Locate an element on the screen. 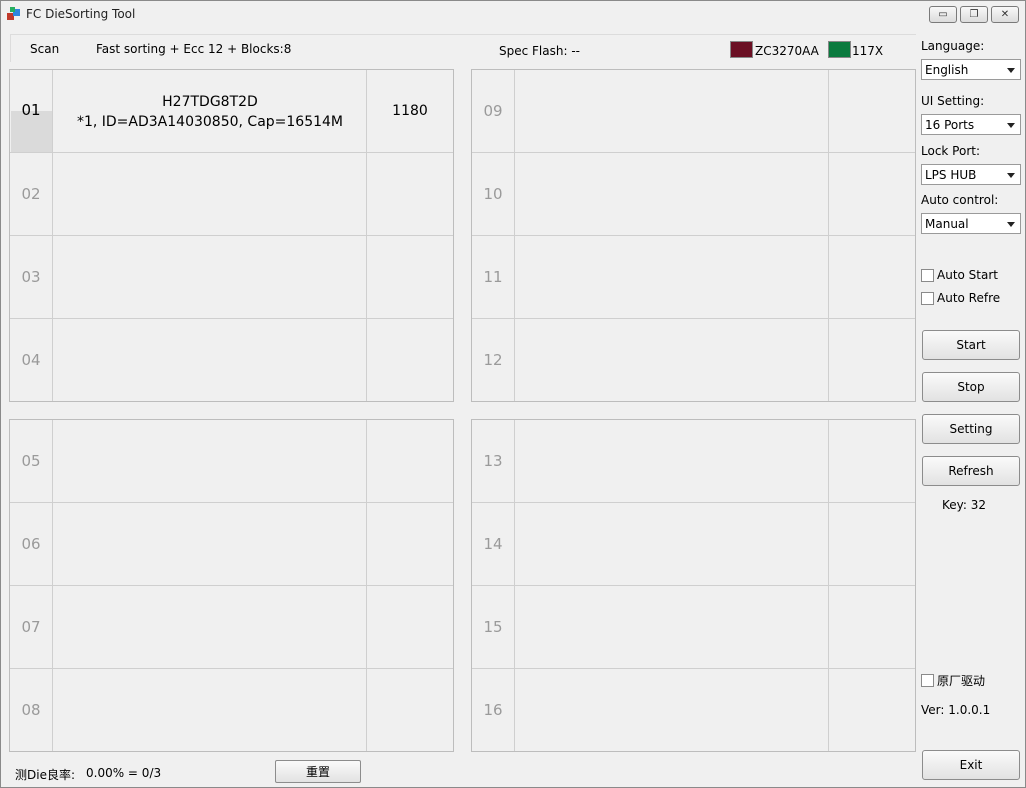  port-slot: 05 is located at coordinates (231, 461).